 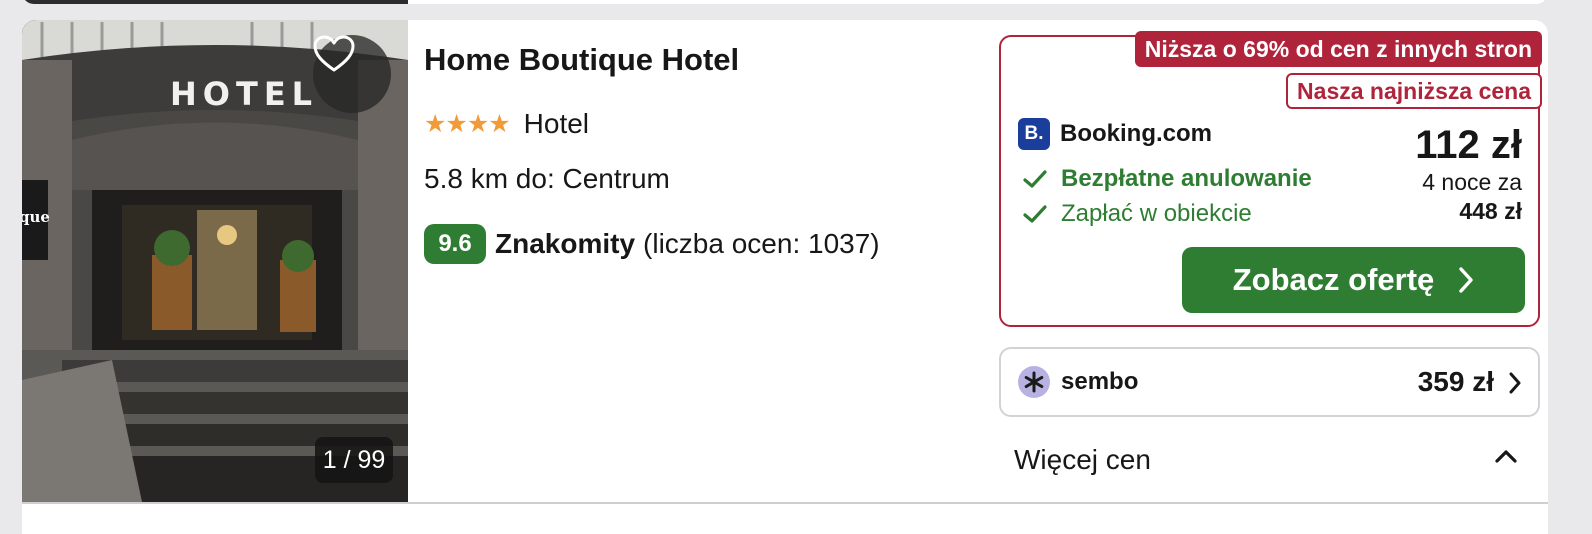 What do you see at coordinates (334, 53) in the screenshot?
I see `heart-icon` at bounding box center [334, 53].